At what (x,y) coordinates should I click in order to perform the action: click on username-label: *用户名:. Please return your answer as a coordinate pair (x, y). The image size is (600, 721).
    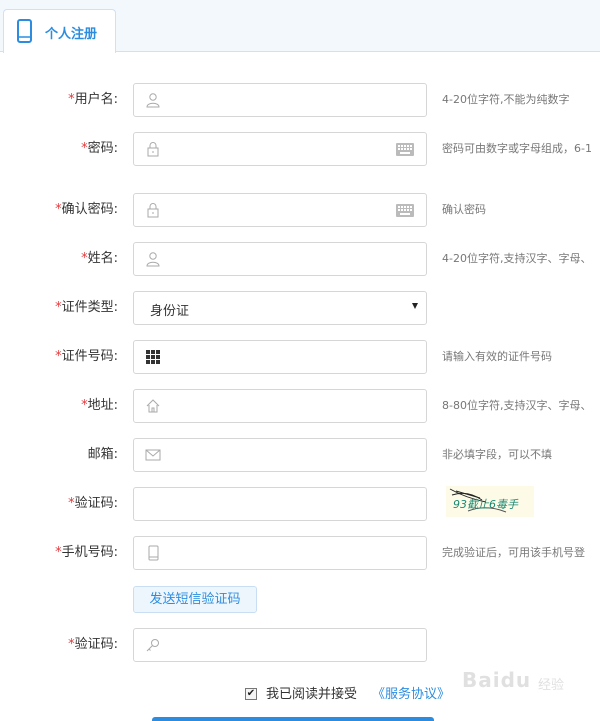
    Looking at the image, I should click on (93, 99).